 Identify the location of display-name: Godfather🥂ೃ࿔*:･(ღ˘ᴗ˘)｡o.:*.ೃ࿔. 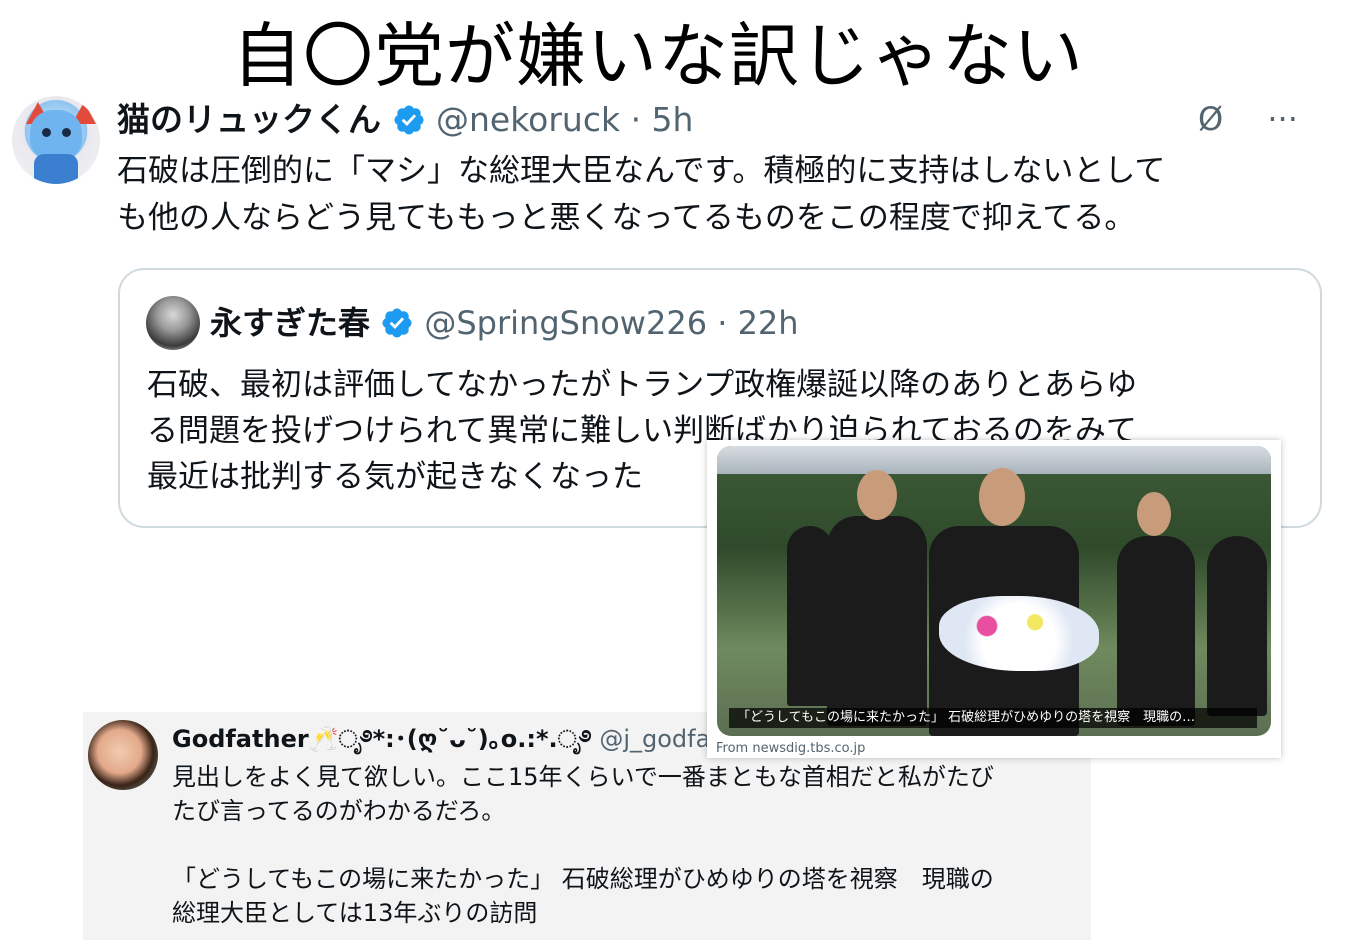
(382, 739).